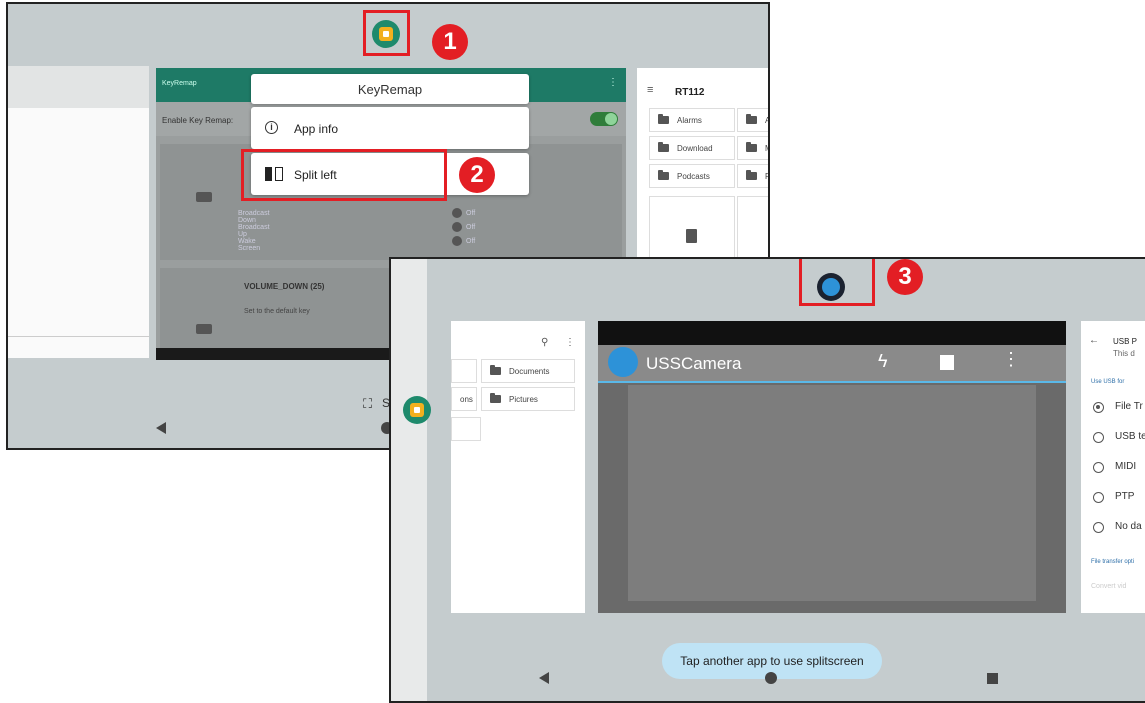 This screenshot has height=703, width=1145. I want to click on enable-toggle, so click(604, 119).